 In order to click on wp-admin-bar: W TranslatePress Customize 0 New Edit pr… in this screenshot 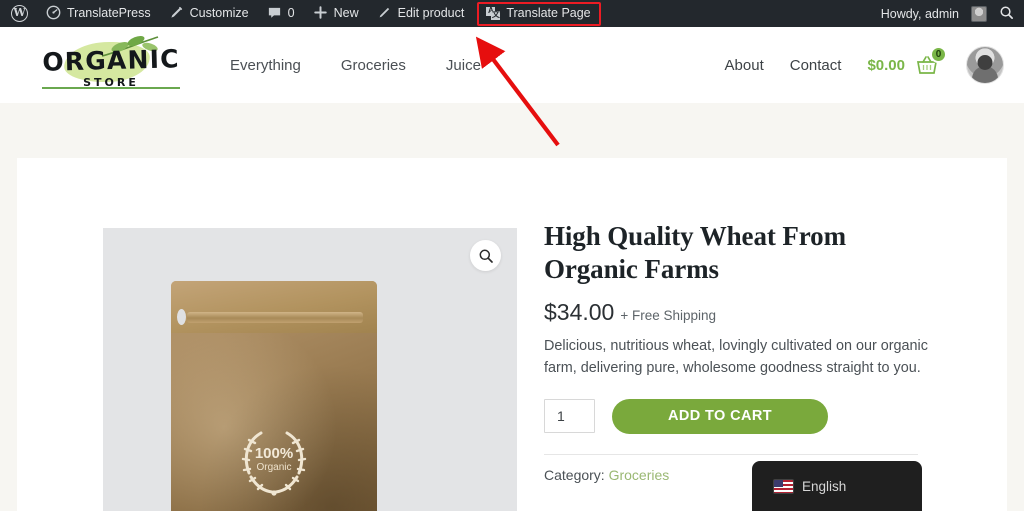, I will do `click(512, 13)`.